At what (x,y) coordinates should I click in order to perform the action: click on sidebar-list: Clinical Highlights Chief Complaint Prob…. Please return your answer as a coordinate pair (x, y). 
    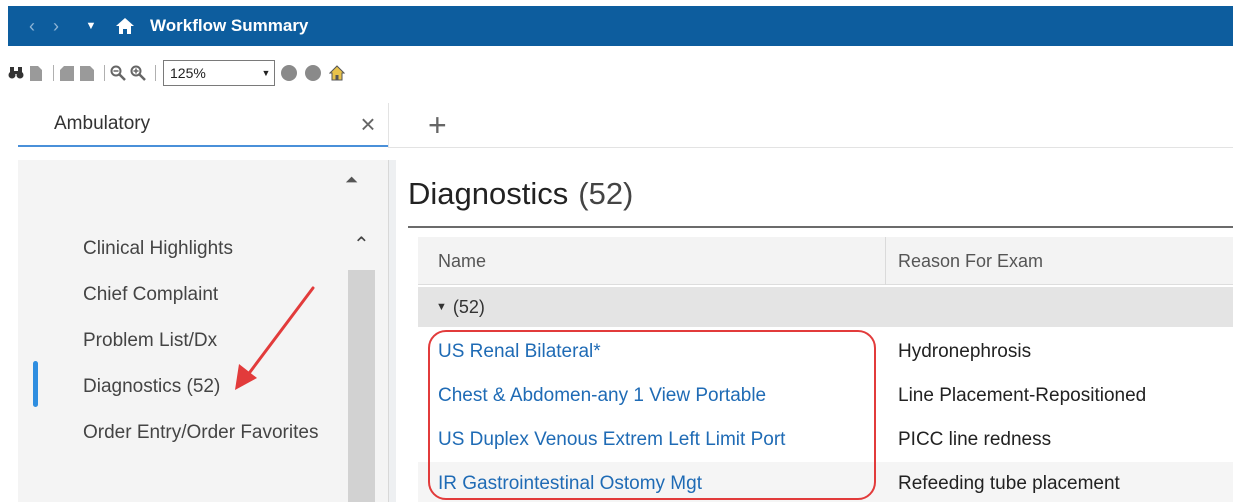
    Looking at the image, I should click on (203, 337).